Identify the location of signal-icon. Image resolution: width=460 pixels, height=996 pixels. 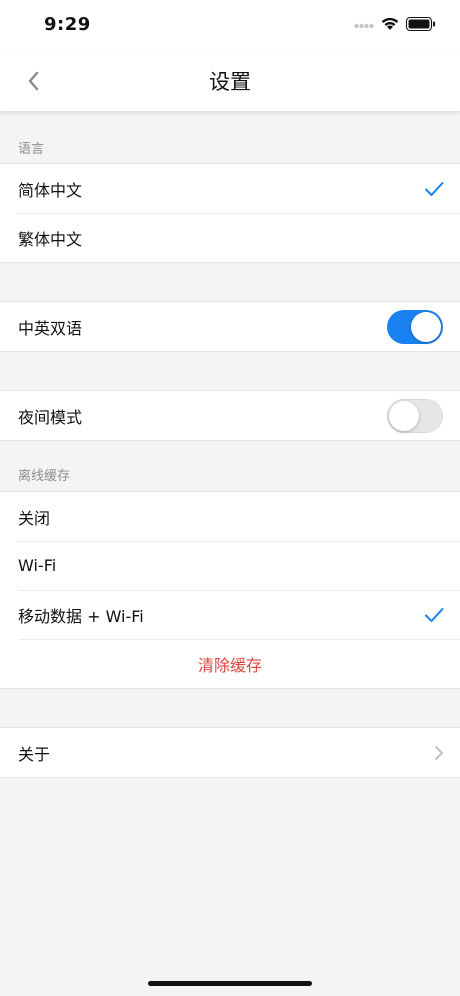
(364, 26).